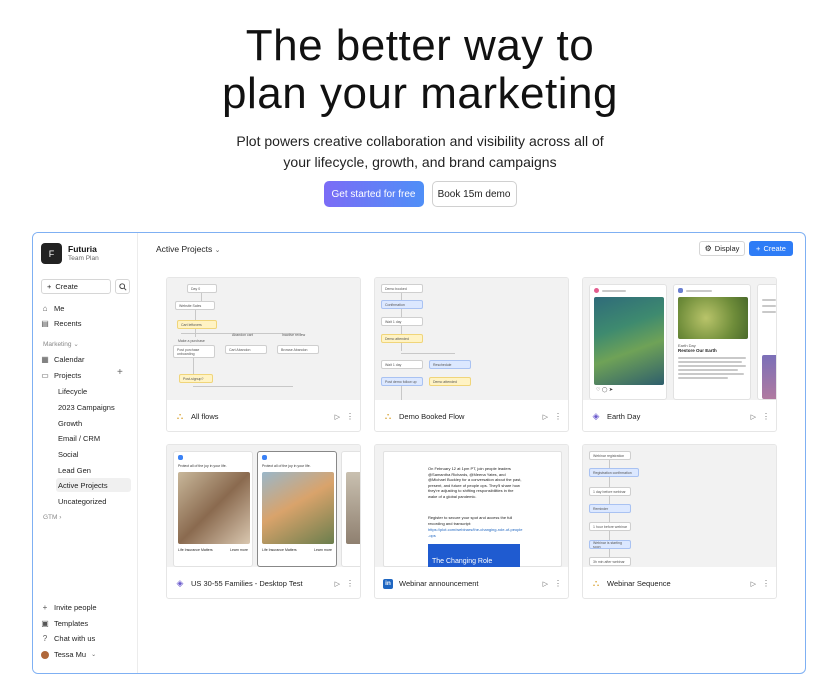 The width and height of the screenshot is (840, 699). Describe the element at coordinates (93, 485) in the screenshot. I see `project-item-active: Active Projects` at that location.